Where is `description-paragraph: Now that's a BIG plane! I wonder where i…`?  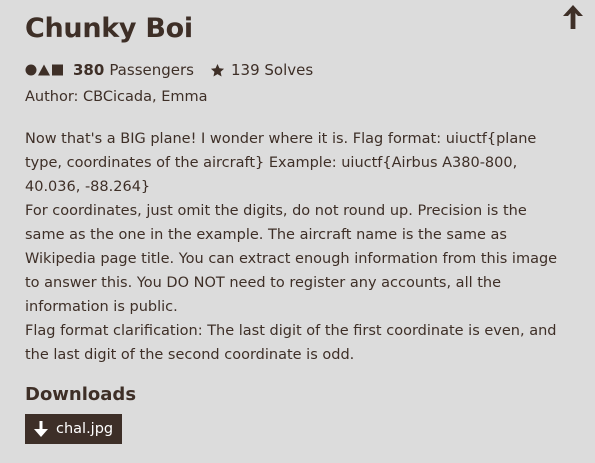 description-paragraph: Now that's a BIG plane! I wonder where i… is located at coordinates (281, 163).